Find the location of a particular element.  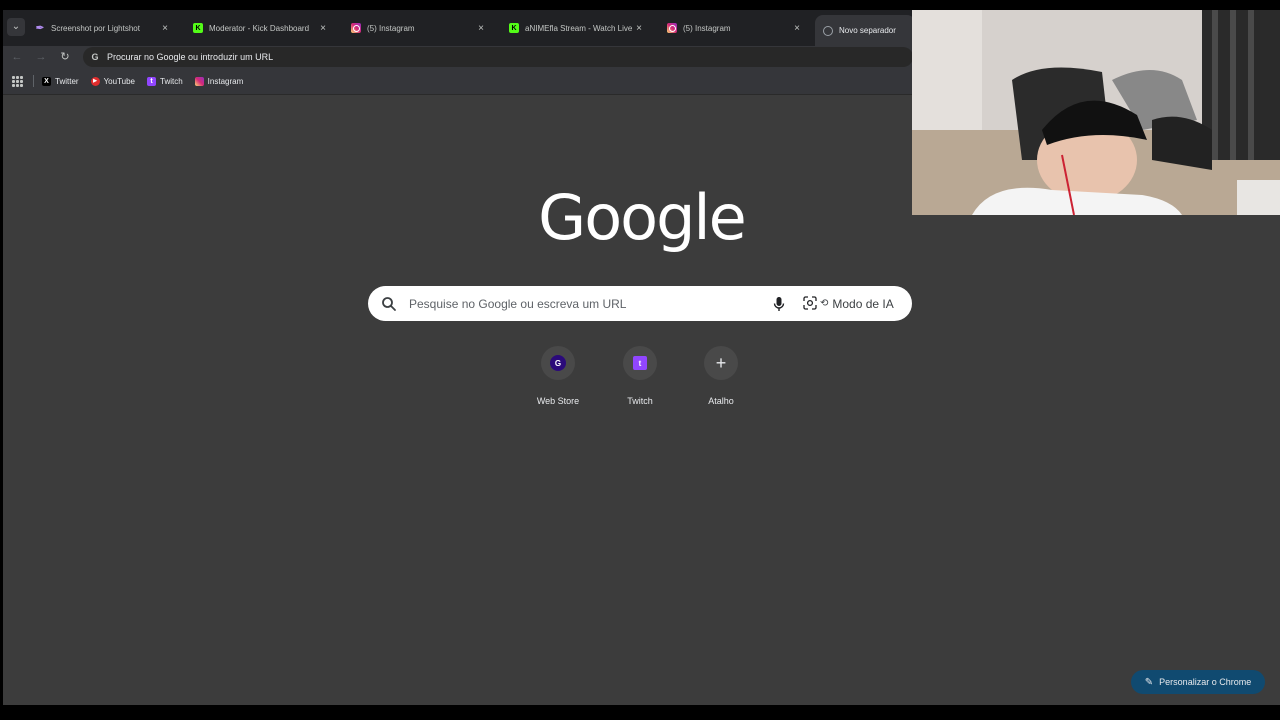

shortcut-label: Web Store is located at coordinates (558, 401).